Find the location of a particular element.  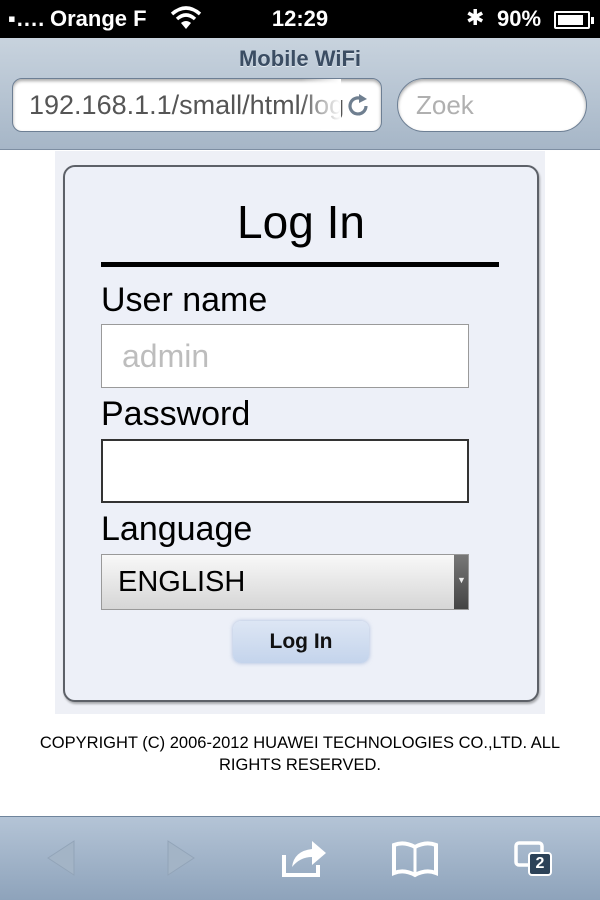

language-selected-value: ENGLISH is located at coordinates (182, 582).